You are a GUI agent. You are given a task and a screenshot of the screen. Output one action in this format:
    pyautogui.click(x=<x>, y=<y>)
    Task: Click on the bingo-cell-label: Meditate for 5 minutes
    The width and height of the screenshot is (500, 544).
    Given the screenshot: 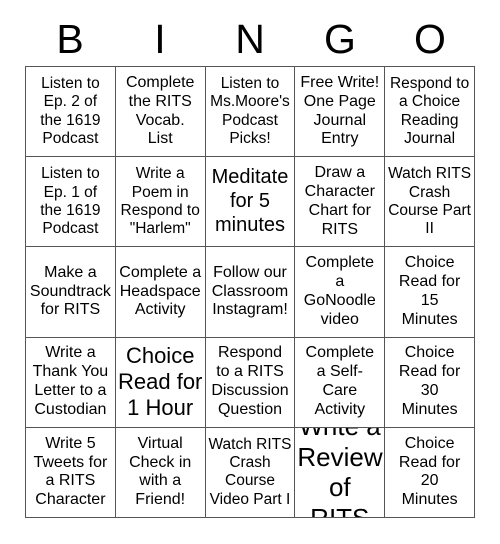 What is the action you would take?
    pyautogui.click(x=250, y=201)
    